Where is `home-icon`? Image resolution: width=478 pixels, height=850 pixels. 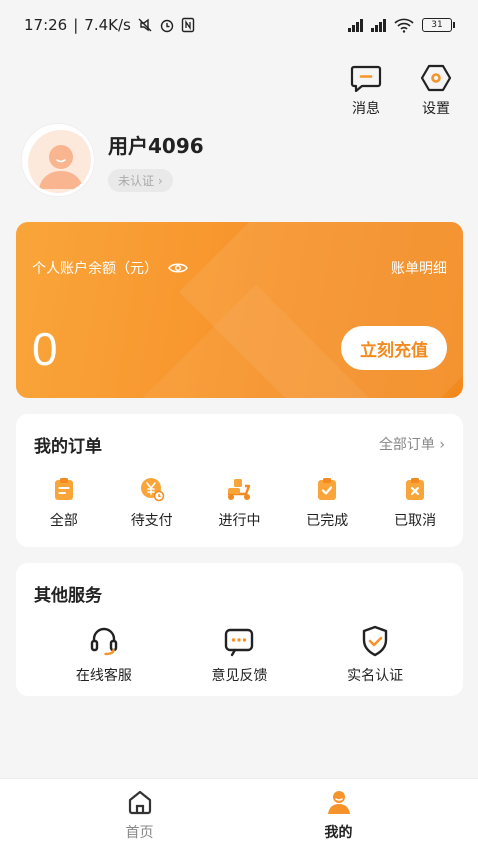
home-icon is located at coordinates (139, 802).